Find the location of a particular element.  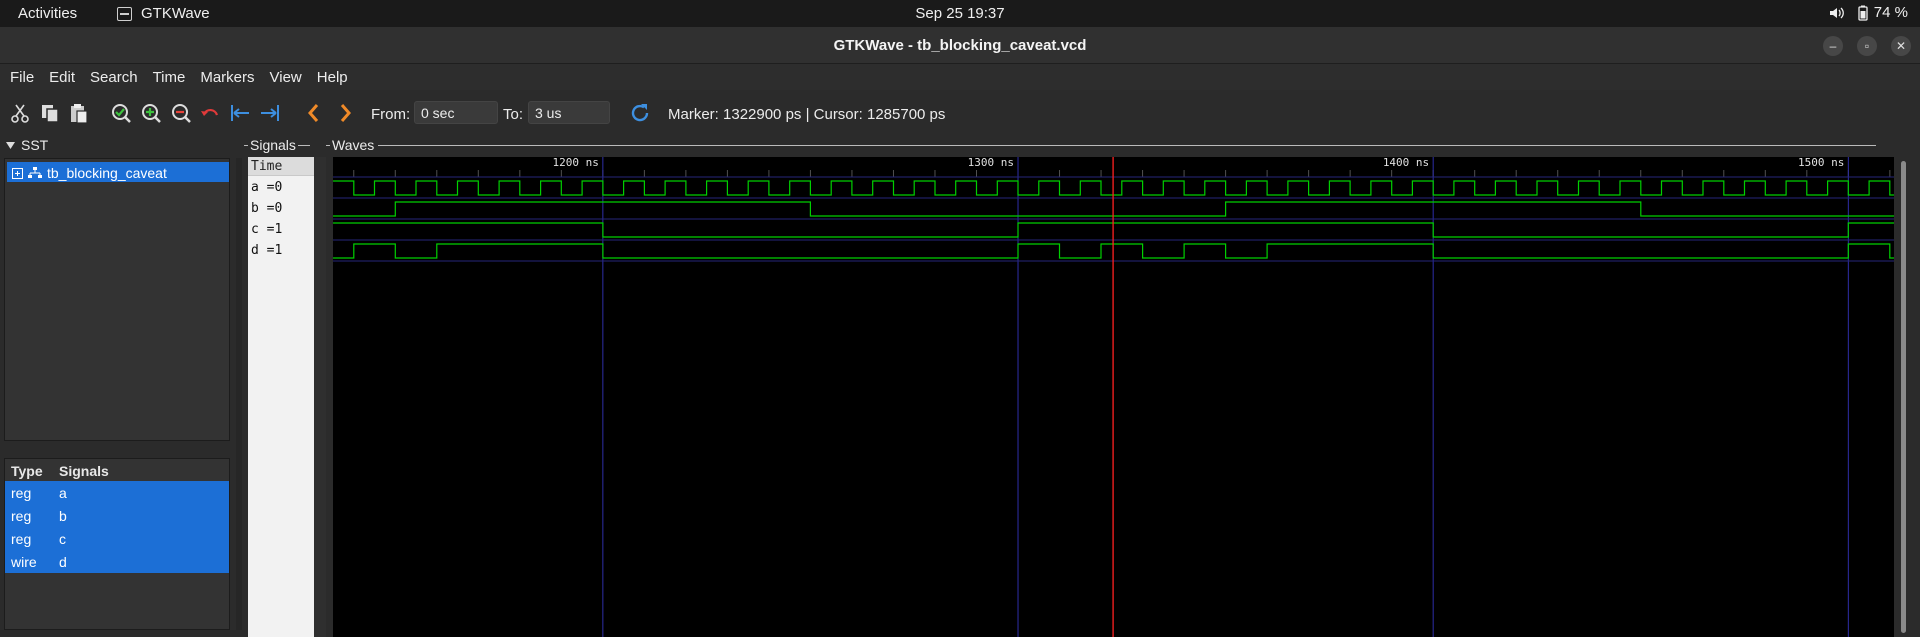

cut-icon is located at coordinates (20, 113).